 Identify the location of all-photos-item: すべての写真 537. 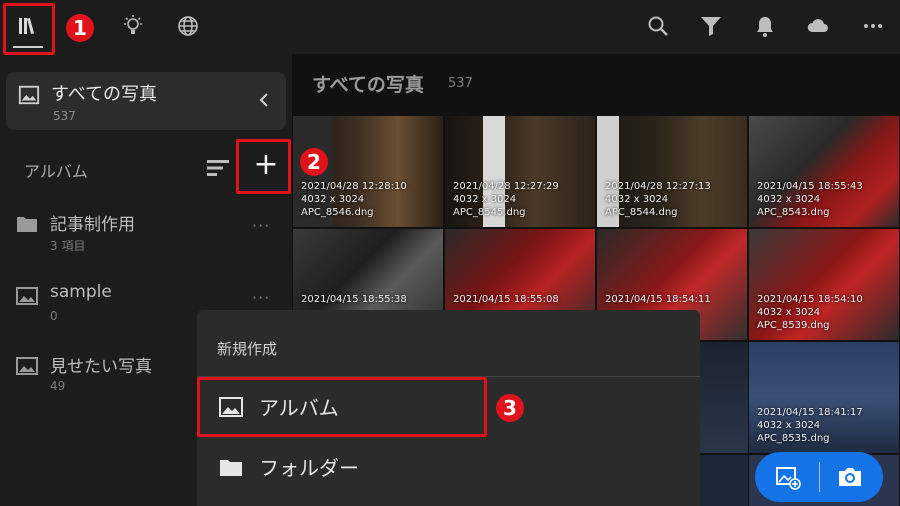
(146, 101).